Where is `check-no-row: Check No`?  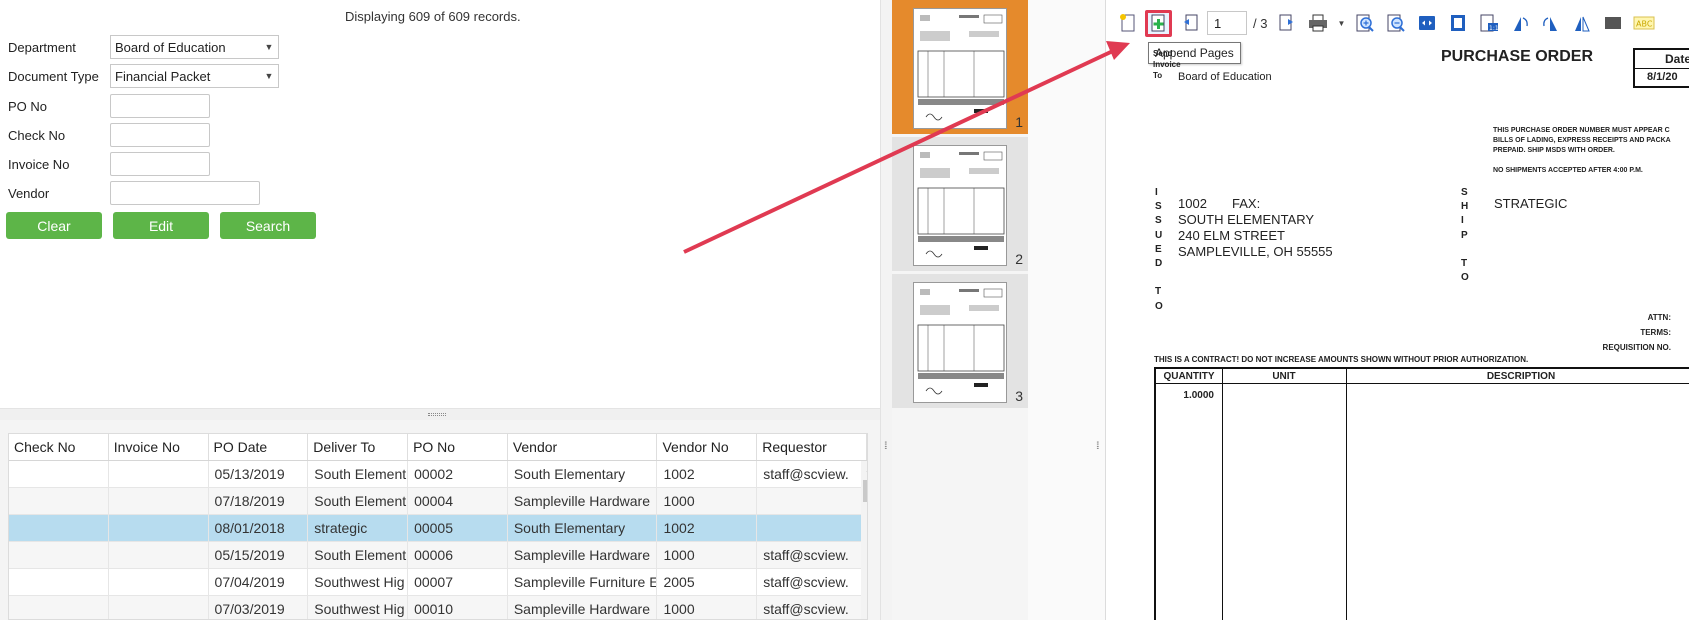 check-no-row: Check No is located at coordinates (109, 135).